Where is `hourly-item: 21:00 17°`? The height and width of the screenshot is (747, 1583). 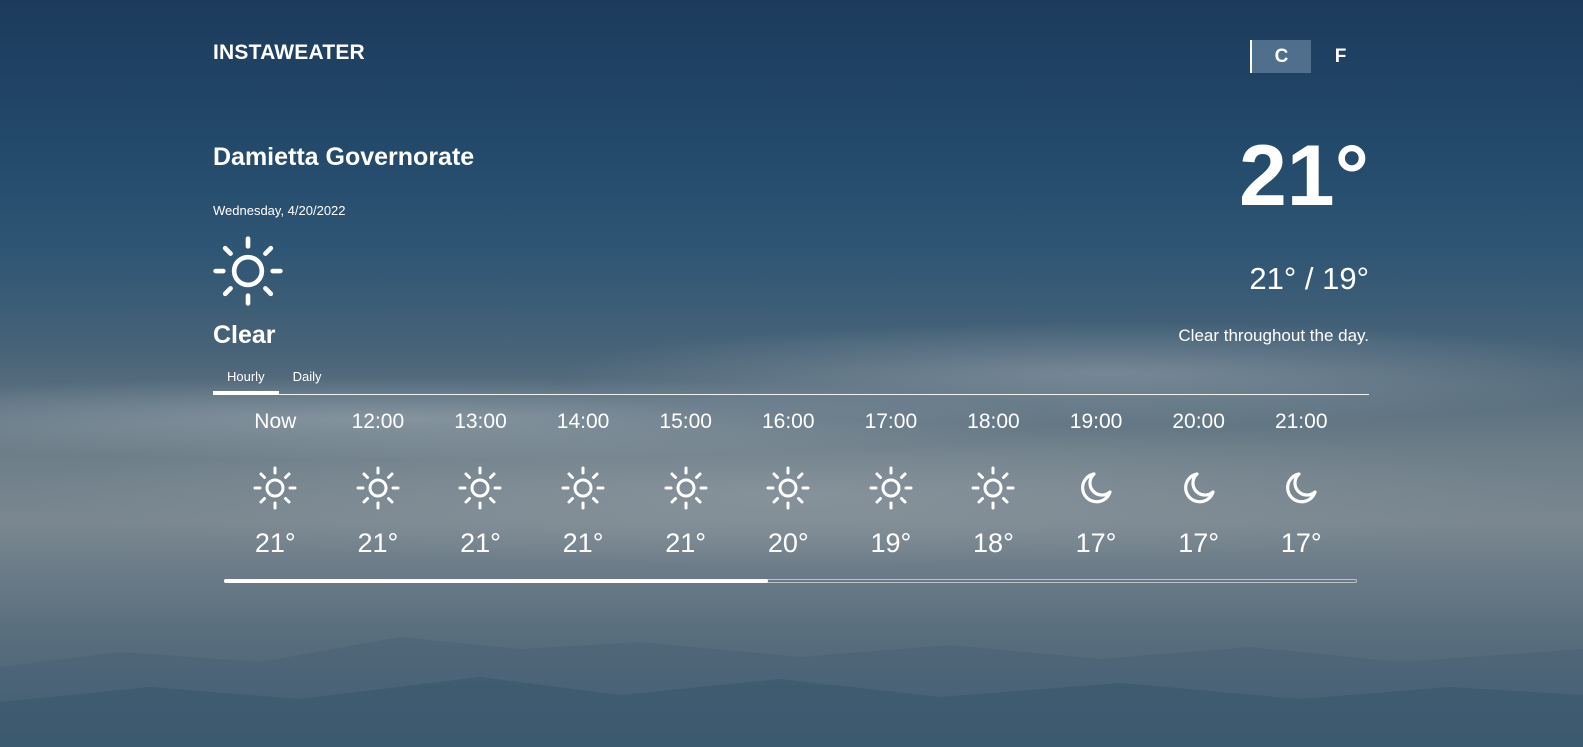 hourly-item: 21:00 17° is located at coordinates (1301, 484).